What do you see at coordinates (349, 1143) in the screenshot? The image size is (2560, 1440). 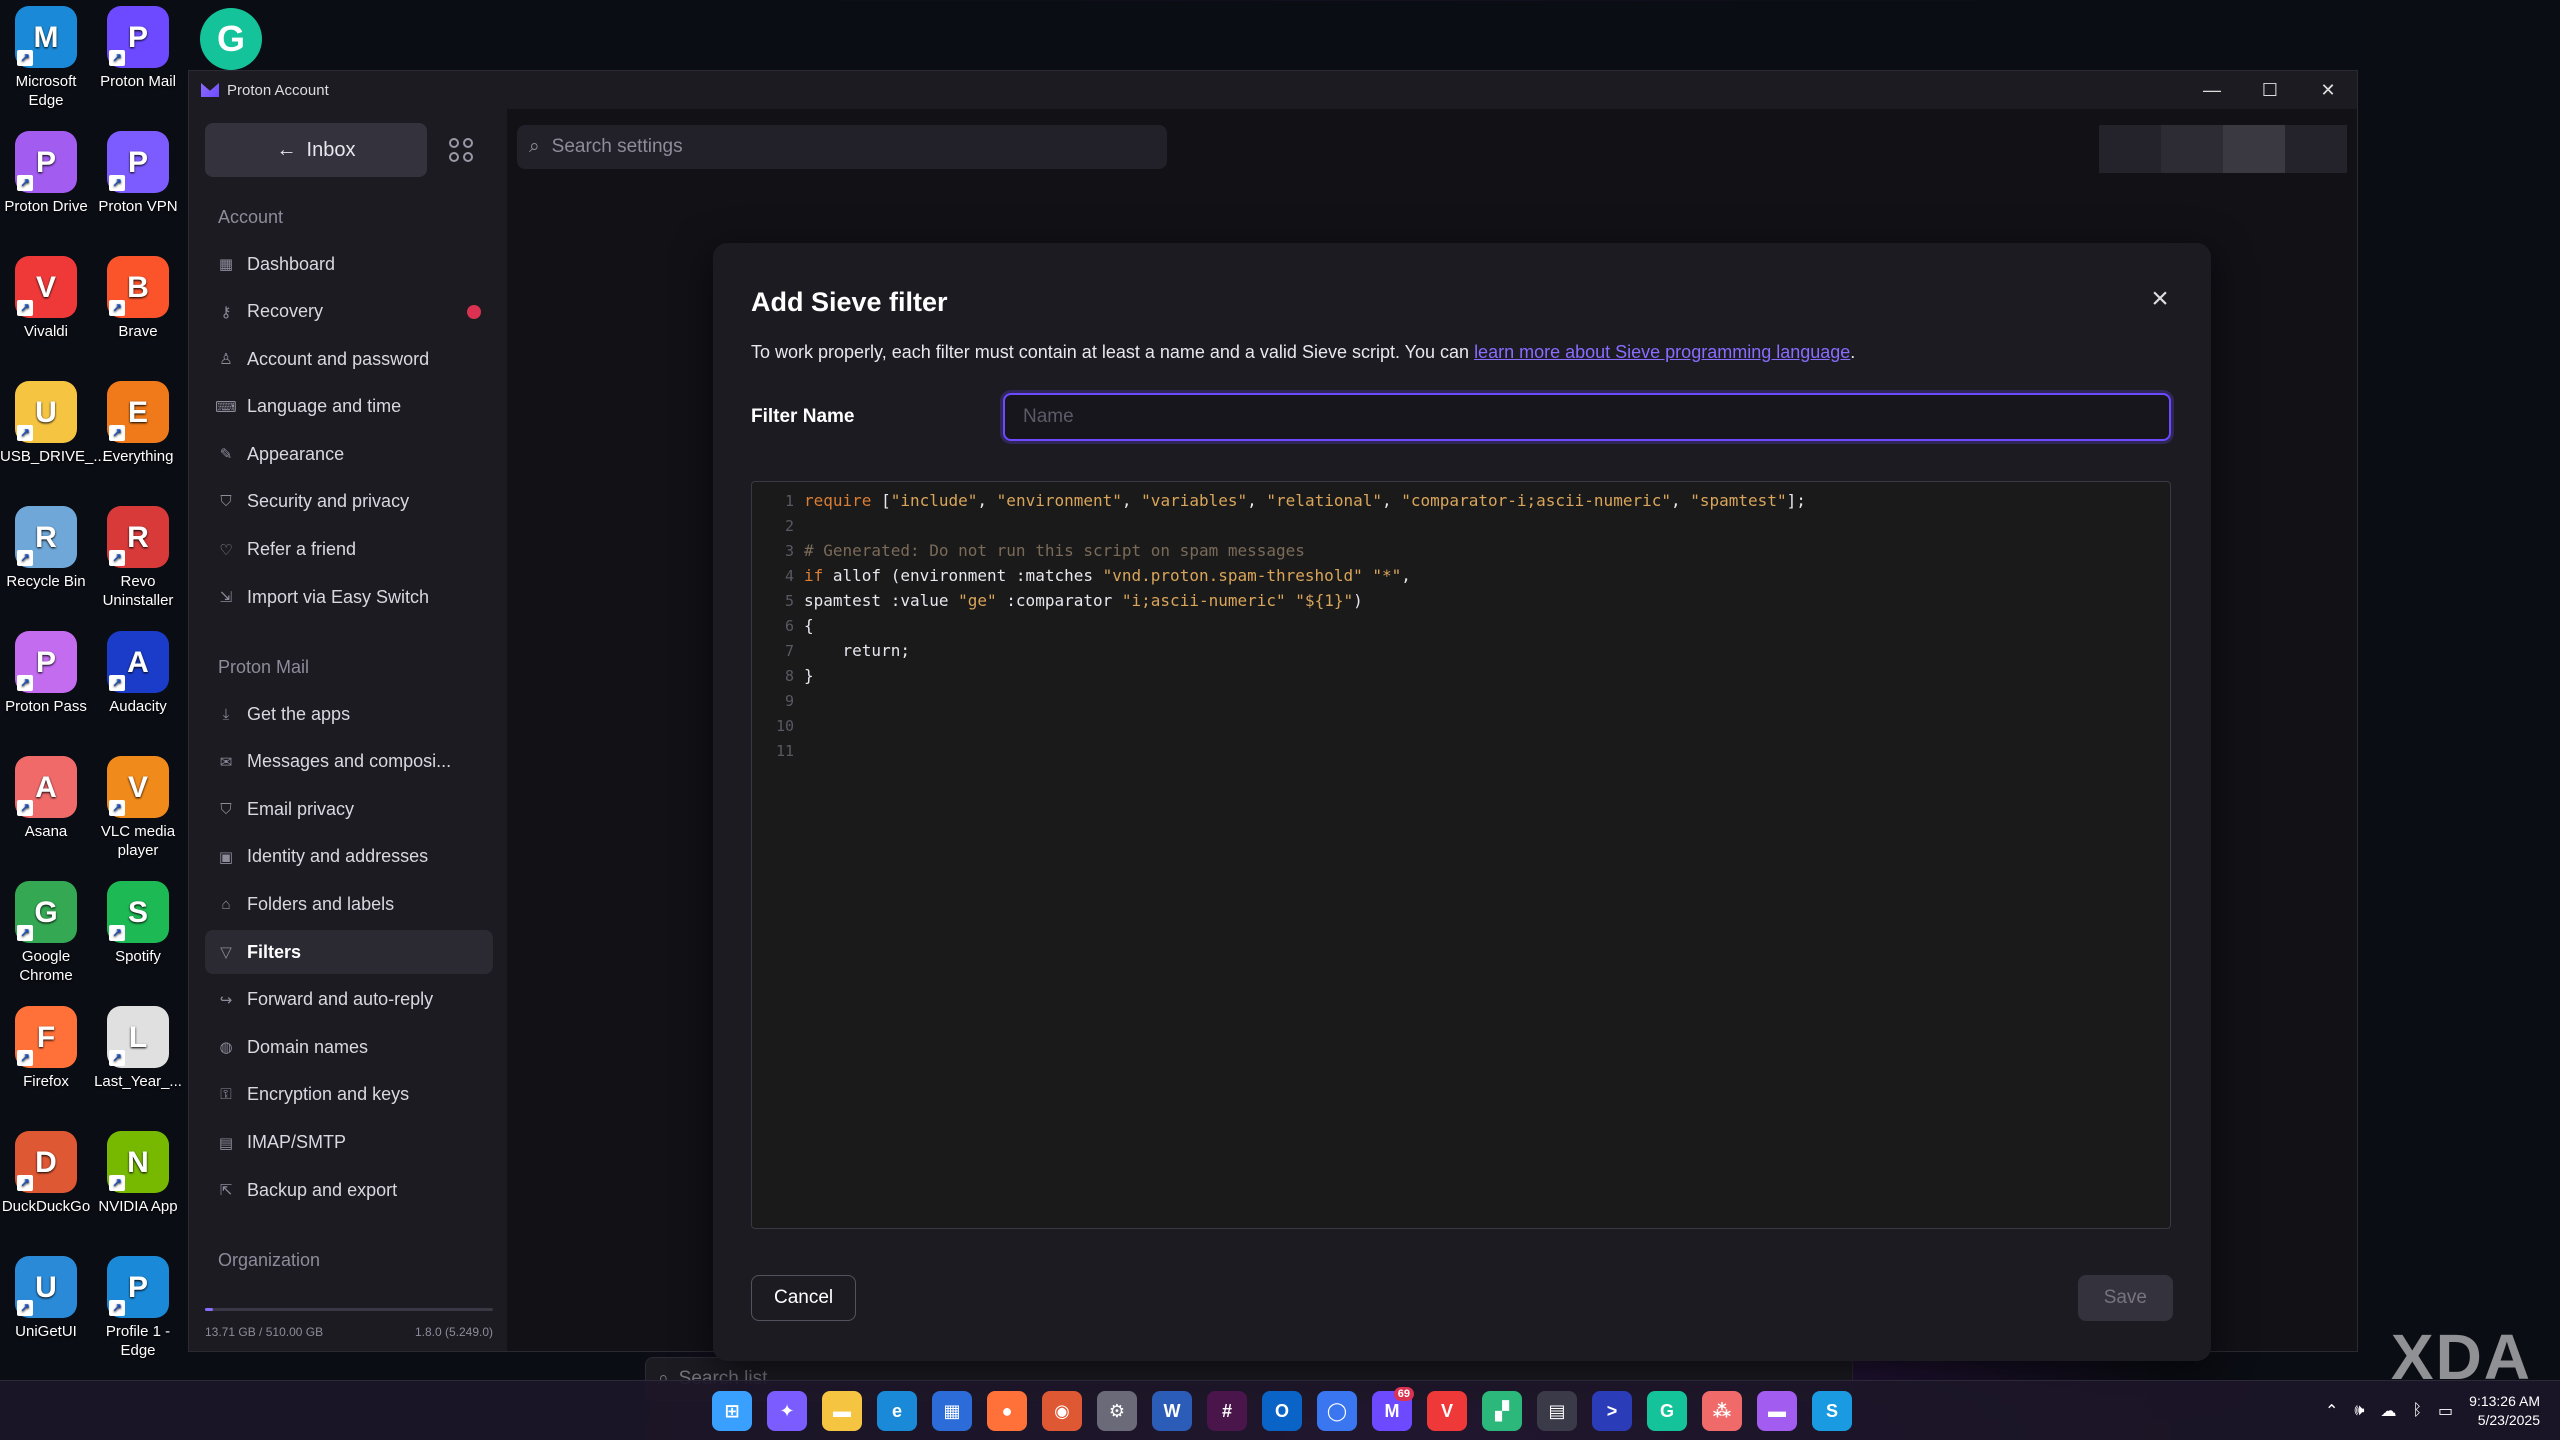 I see `sidebar-item-imap-smtp: ▤ IMAP/SMTP` at bounding box center [349, 1143].